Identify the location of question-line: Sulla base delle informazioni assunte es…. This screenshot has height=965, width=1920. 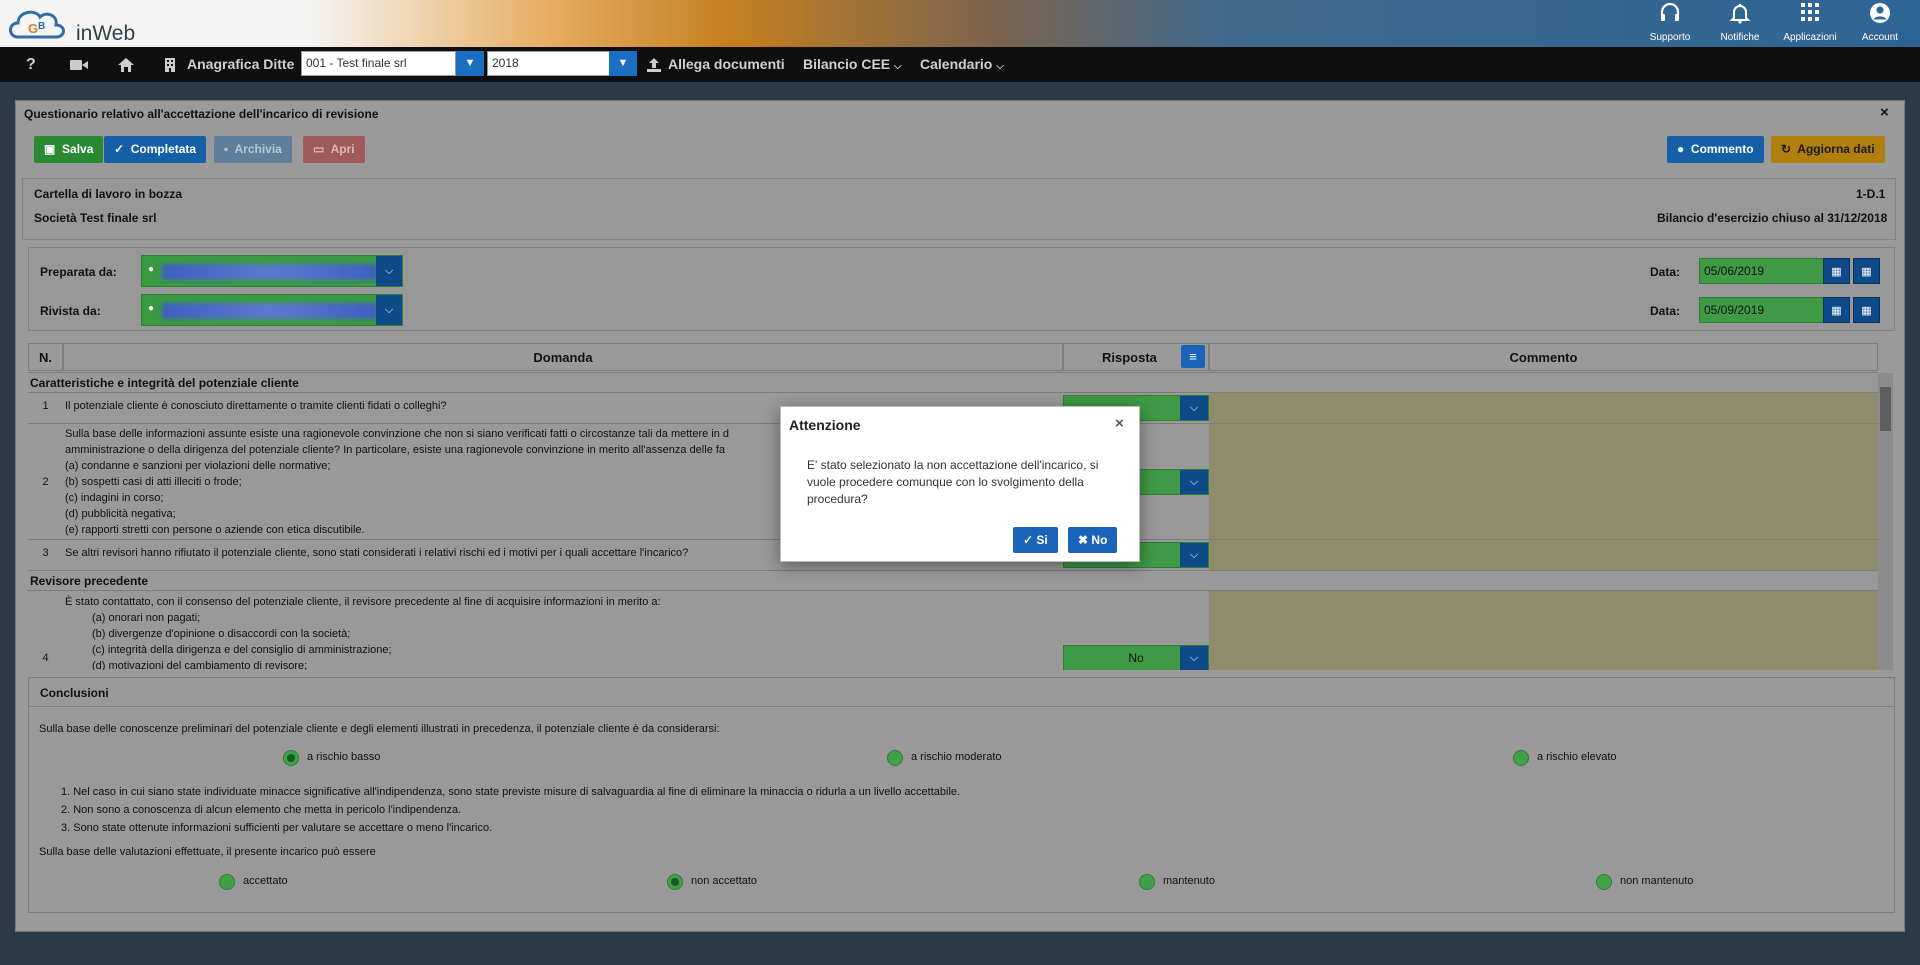
(397, 434).